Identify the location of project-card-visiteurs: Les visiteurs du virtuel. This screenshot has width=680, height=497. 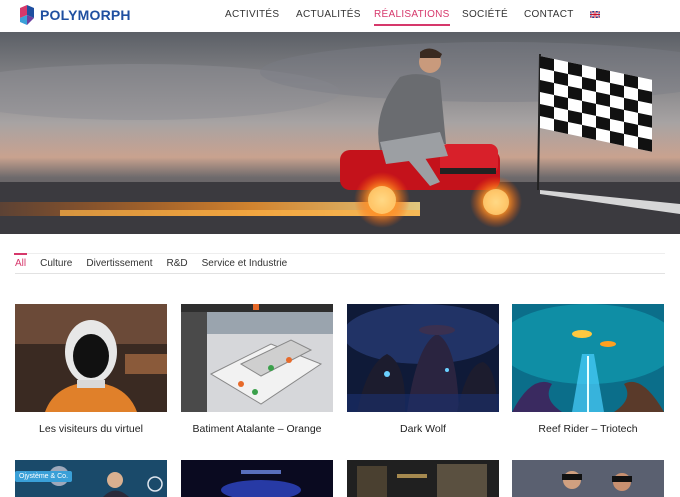
(91, 369).